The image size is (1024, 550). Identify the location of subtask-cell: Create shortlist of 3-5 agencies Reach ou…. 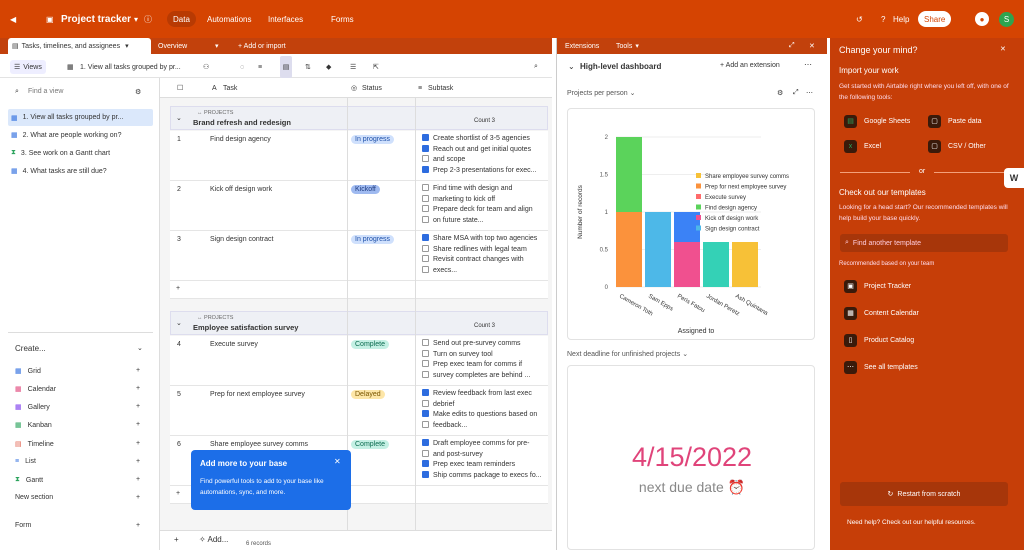
(484, 155).